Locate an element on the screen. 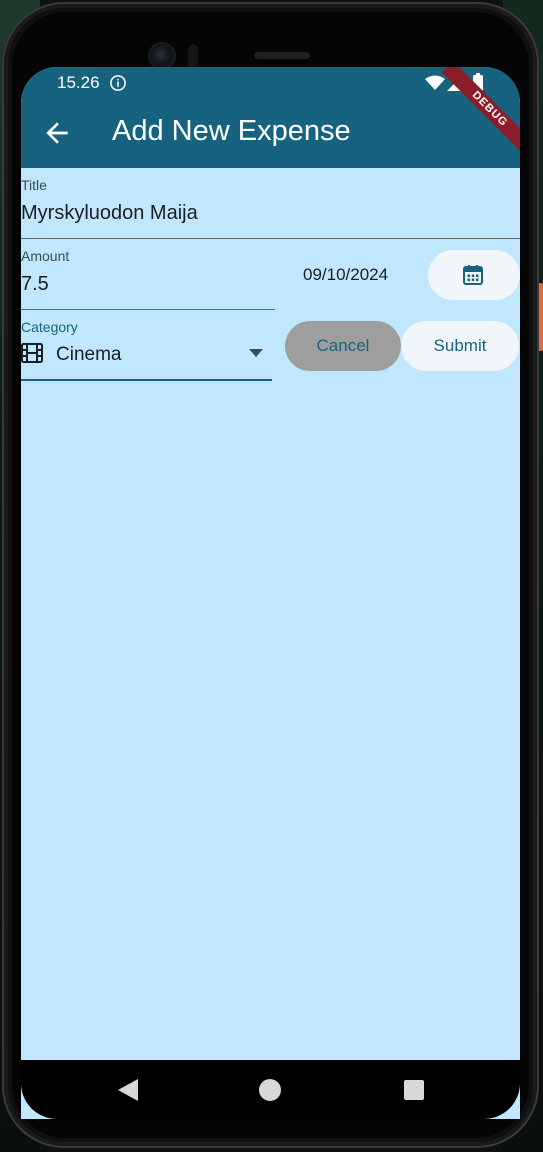 The height and width of the screenshot is (1152, 543). title-field-label: Title is located at coordinates (34, 185).